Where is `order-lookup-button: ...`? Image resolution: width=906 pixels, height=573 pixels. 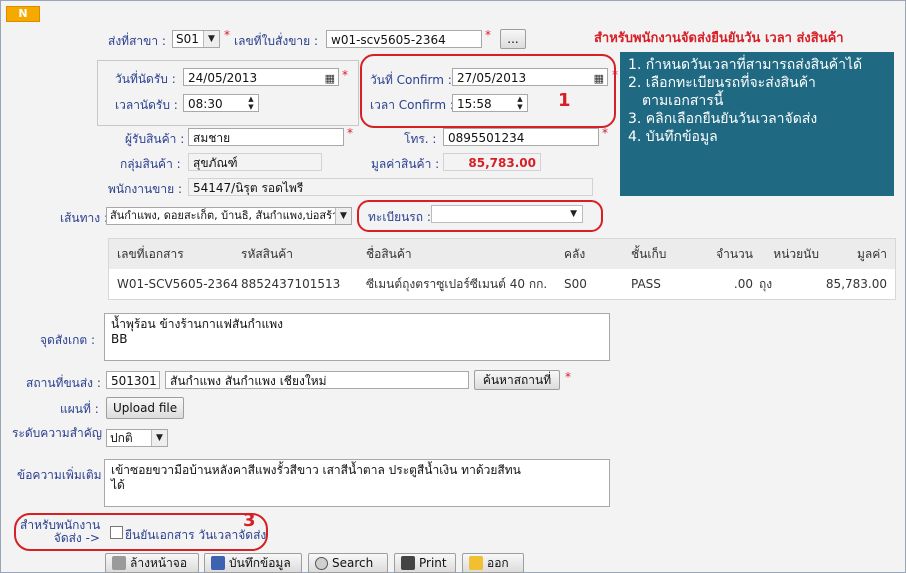
order-lookup-button: ... is located at coordinates (513, 39).